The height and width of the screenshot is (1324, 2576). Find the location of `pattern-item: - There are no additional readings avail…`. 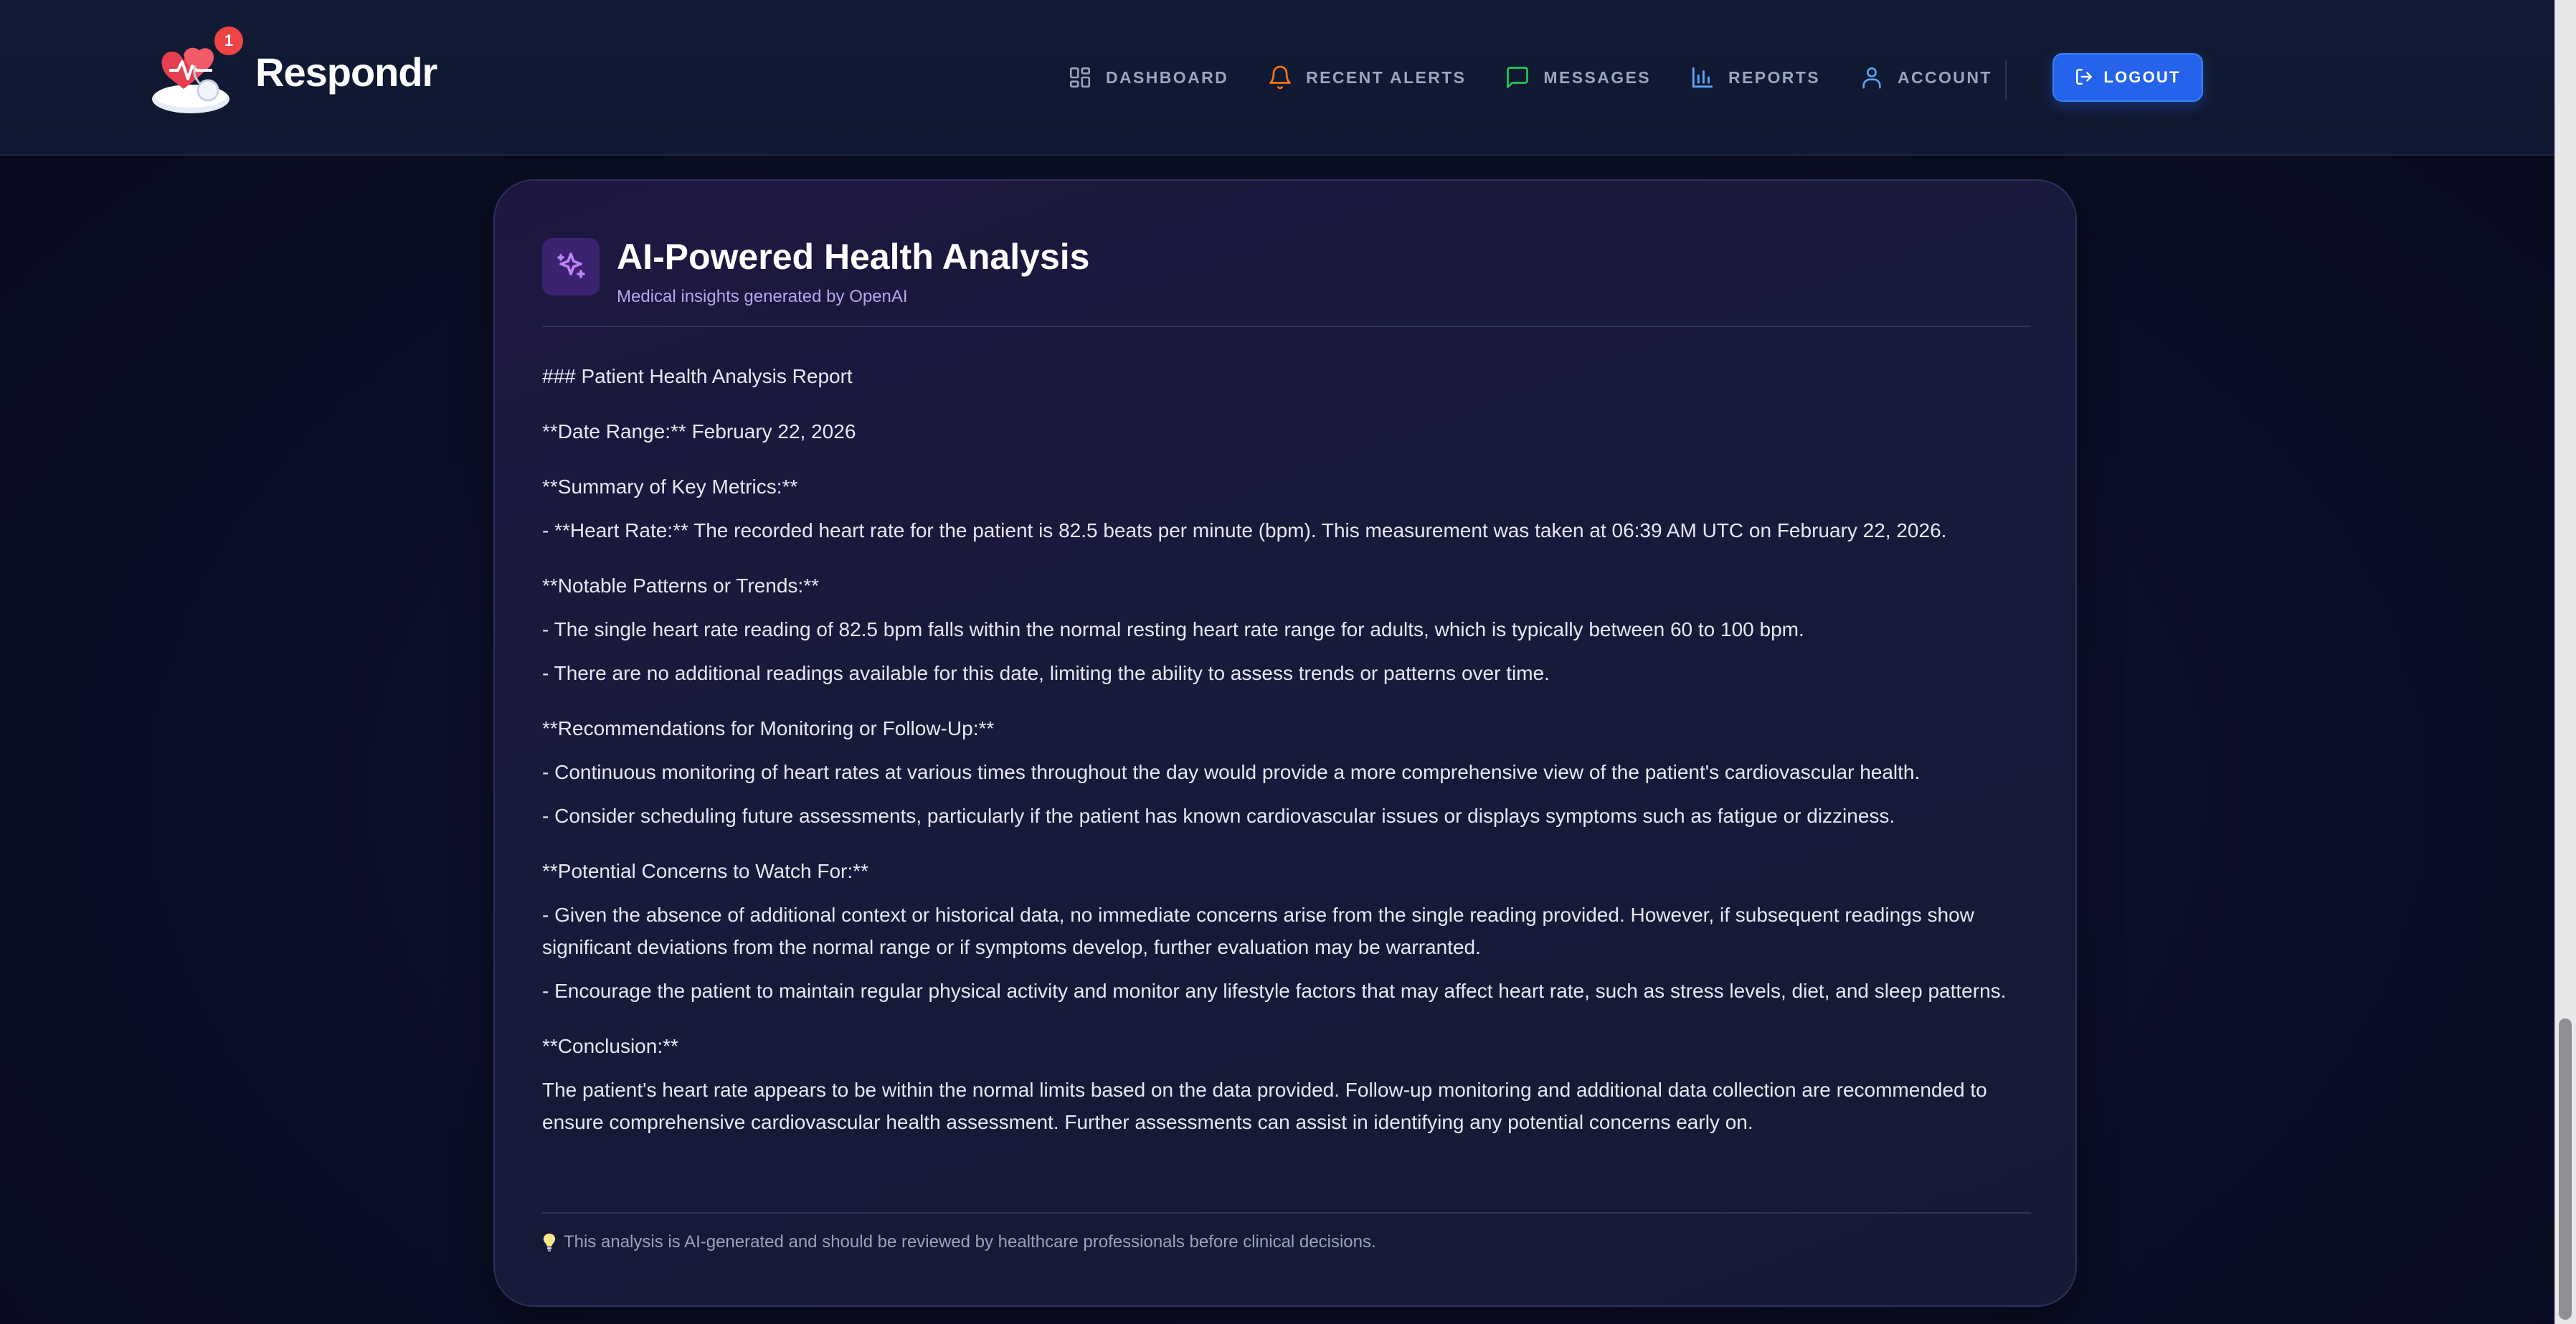

pattern-item: - There are no additional readings avail… is located at coordinates (1046, 673).